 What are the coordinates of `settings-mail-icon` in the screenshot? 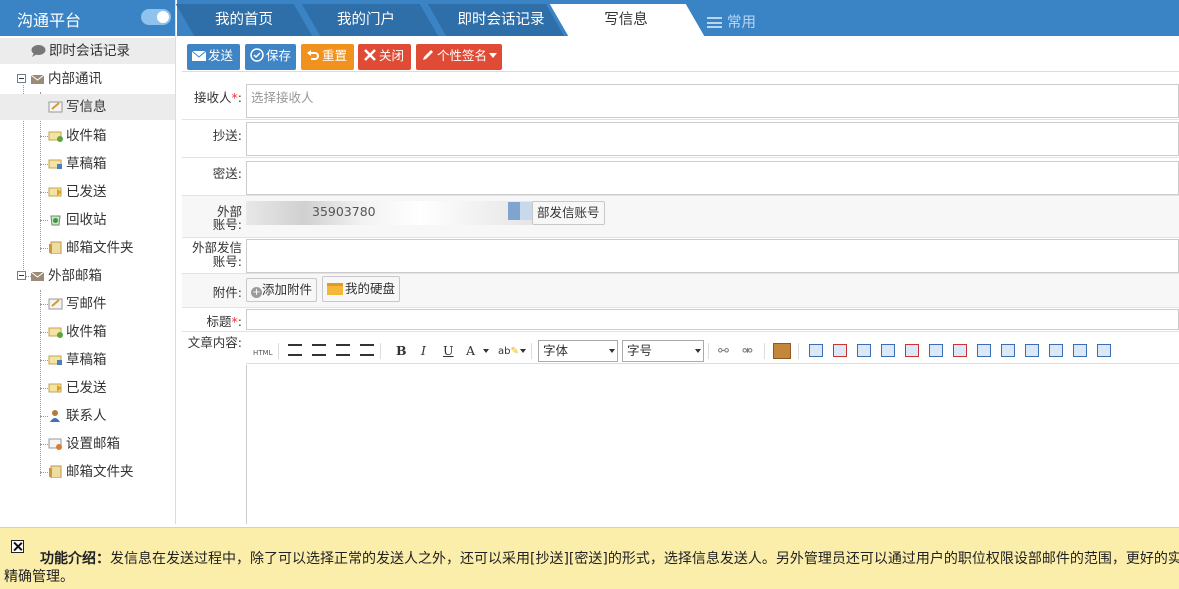 It's located at (55, 441).